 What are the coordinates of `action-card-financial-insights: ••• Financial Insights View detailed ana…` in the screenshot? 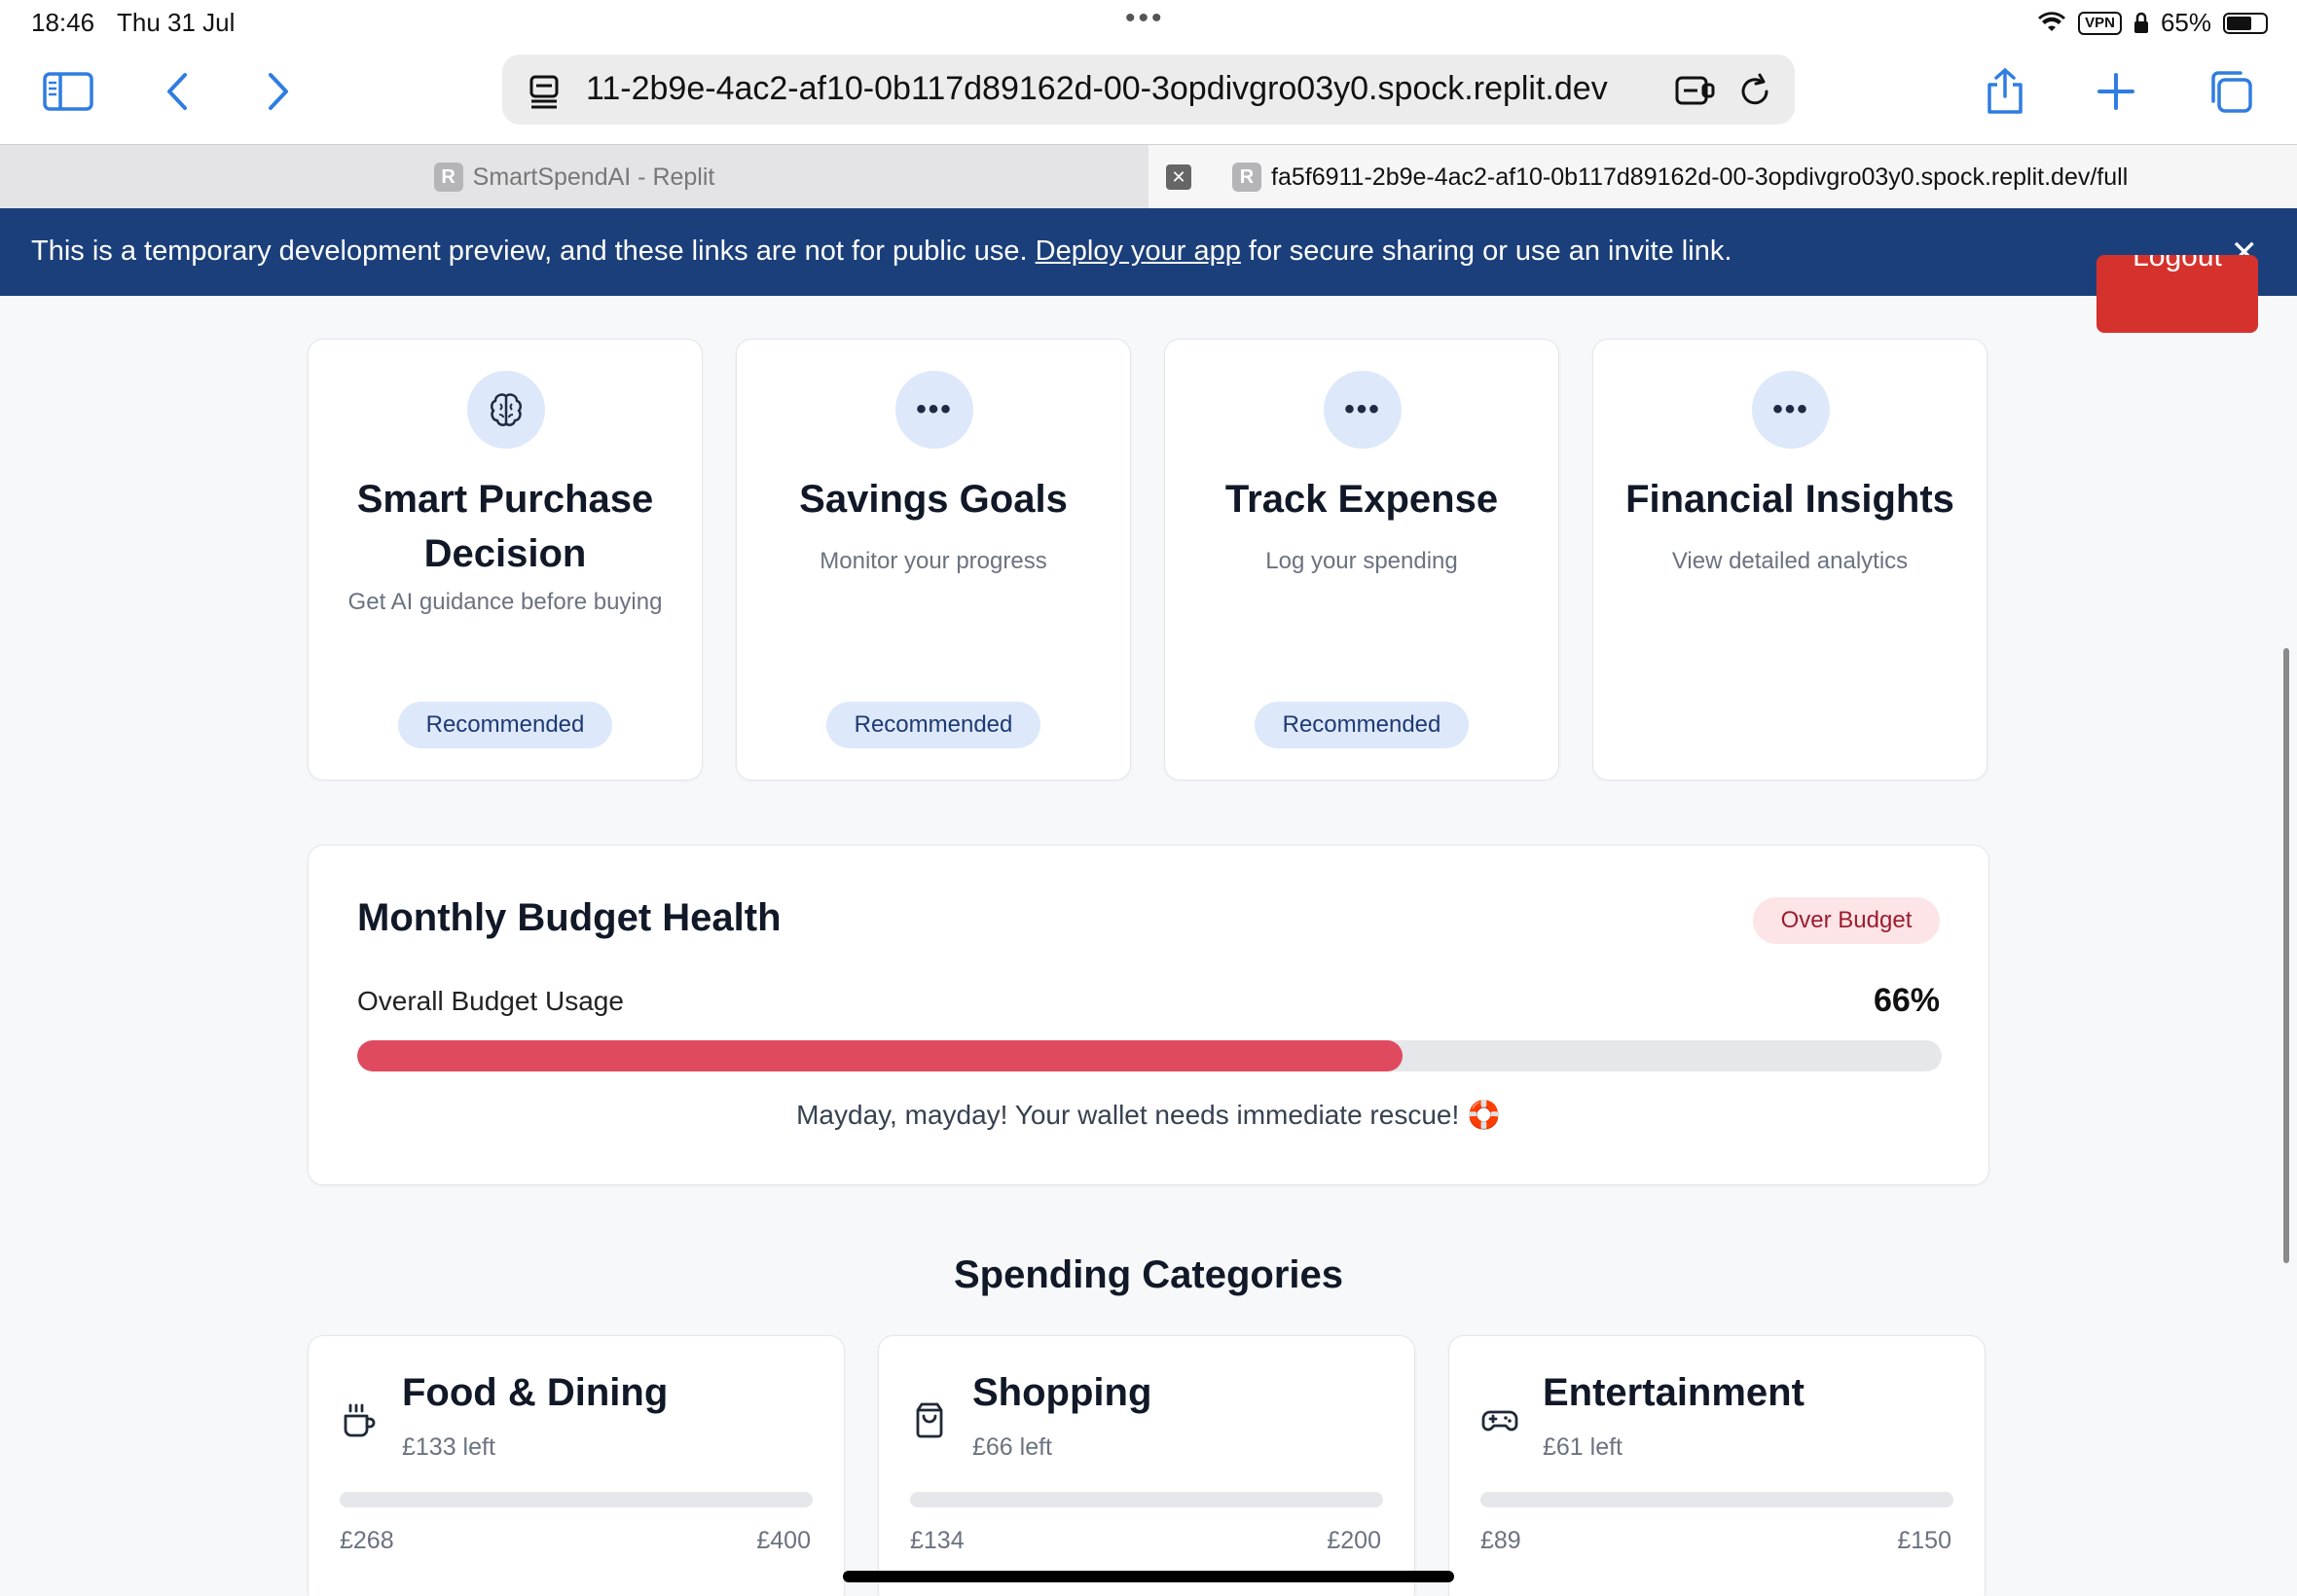 It's located at (1789, 559).